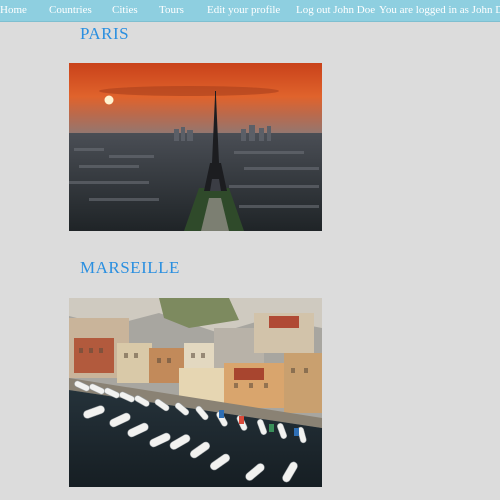 Image resolution: width=500 pixels, height=500 pixels. I want to click on nav-countries-link: Countries, so click(70, 10).